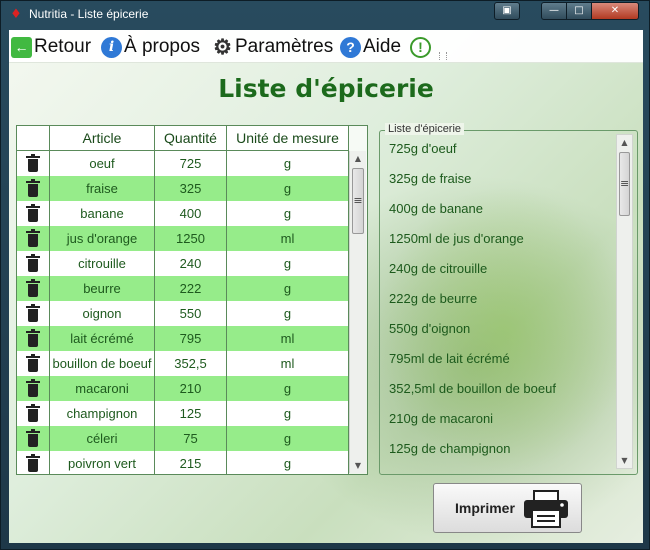 This screenshot has width=650, height=550. I want to click on grid-scrollbar: ▲ ▼, so click(357, 312).